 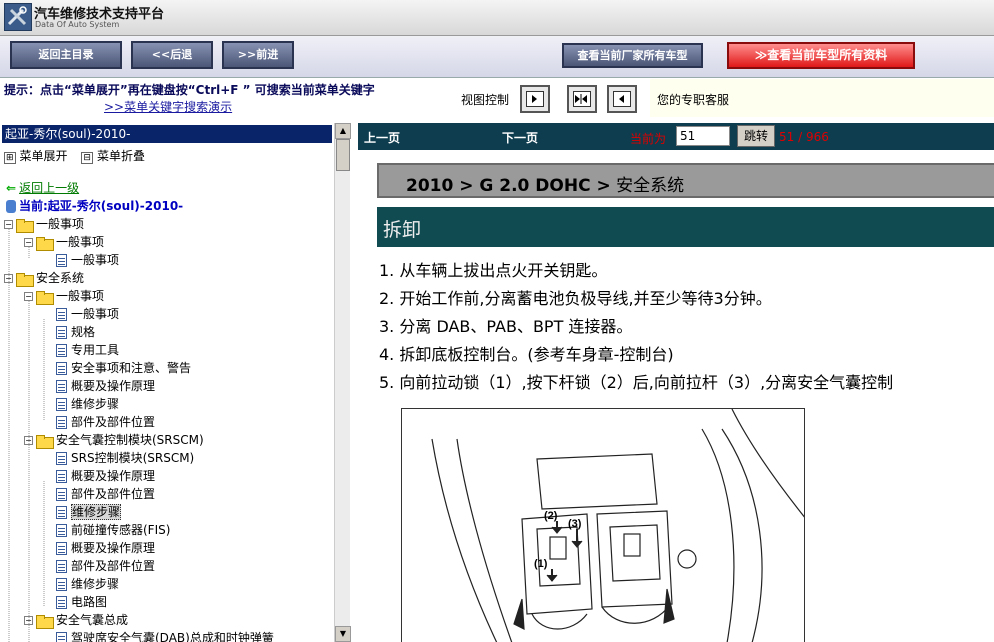 What do you see at coordinates (821, 55) in the screenshot?
I see `model-all-docs-button: ≫查看当前车型所有资料` at bounding box center [821, 55].